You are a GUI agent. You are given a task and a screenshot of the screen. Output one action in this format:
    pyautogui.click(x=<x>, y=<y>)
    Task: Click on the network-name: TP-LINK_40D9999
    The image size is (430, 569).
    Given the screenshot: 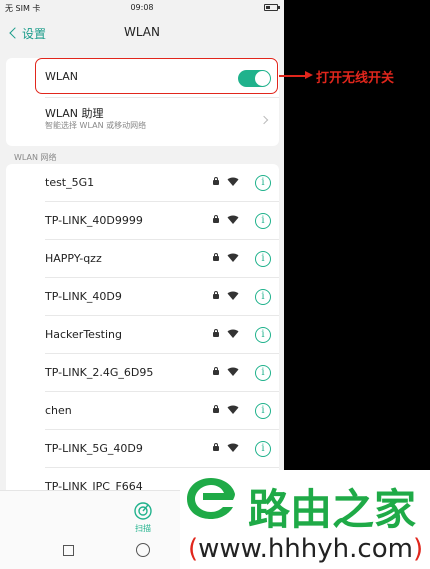 What is the action you would take?
    pyautogui.click(x=94, y=220)
    